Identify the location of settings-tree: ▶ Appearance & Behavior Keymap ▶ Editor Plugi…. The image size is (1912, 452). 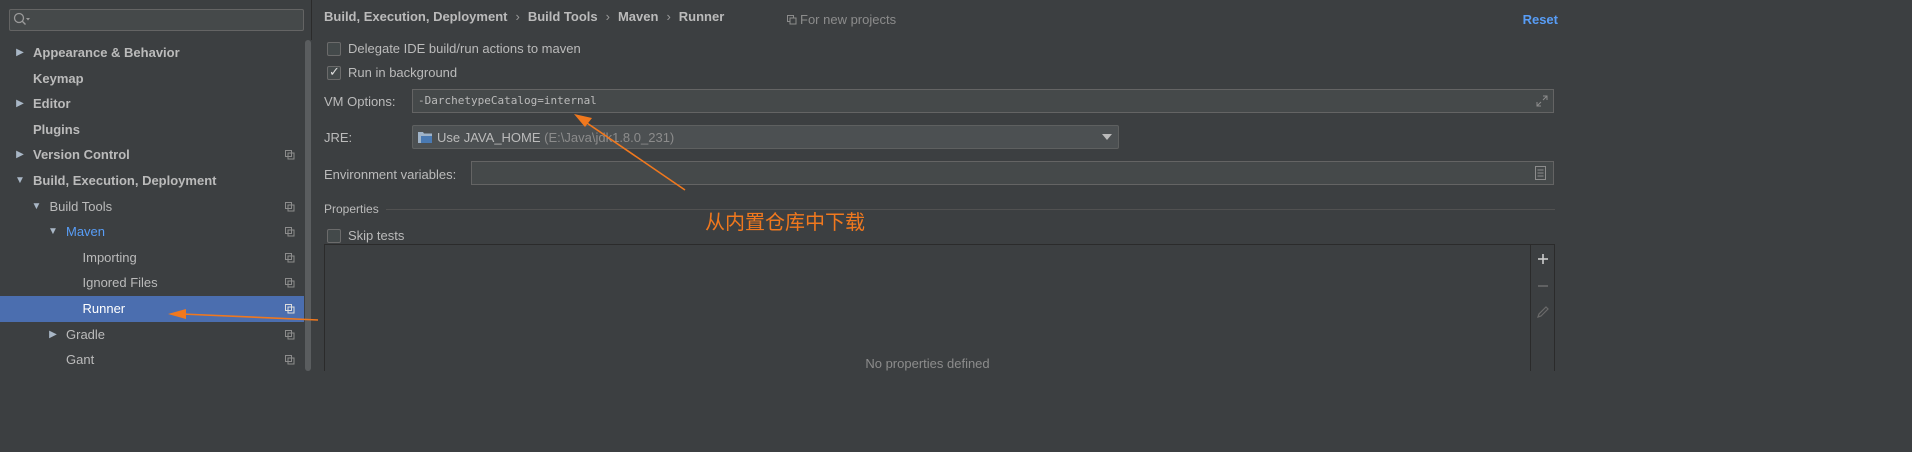
(152, 206).